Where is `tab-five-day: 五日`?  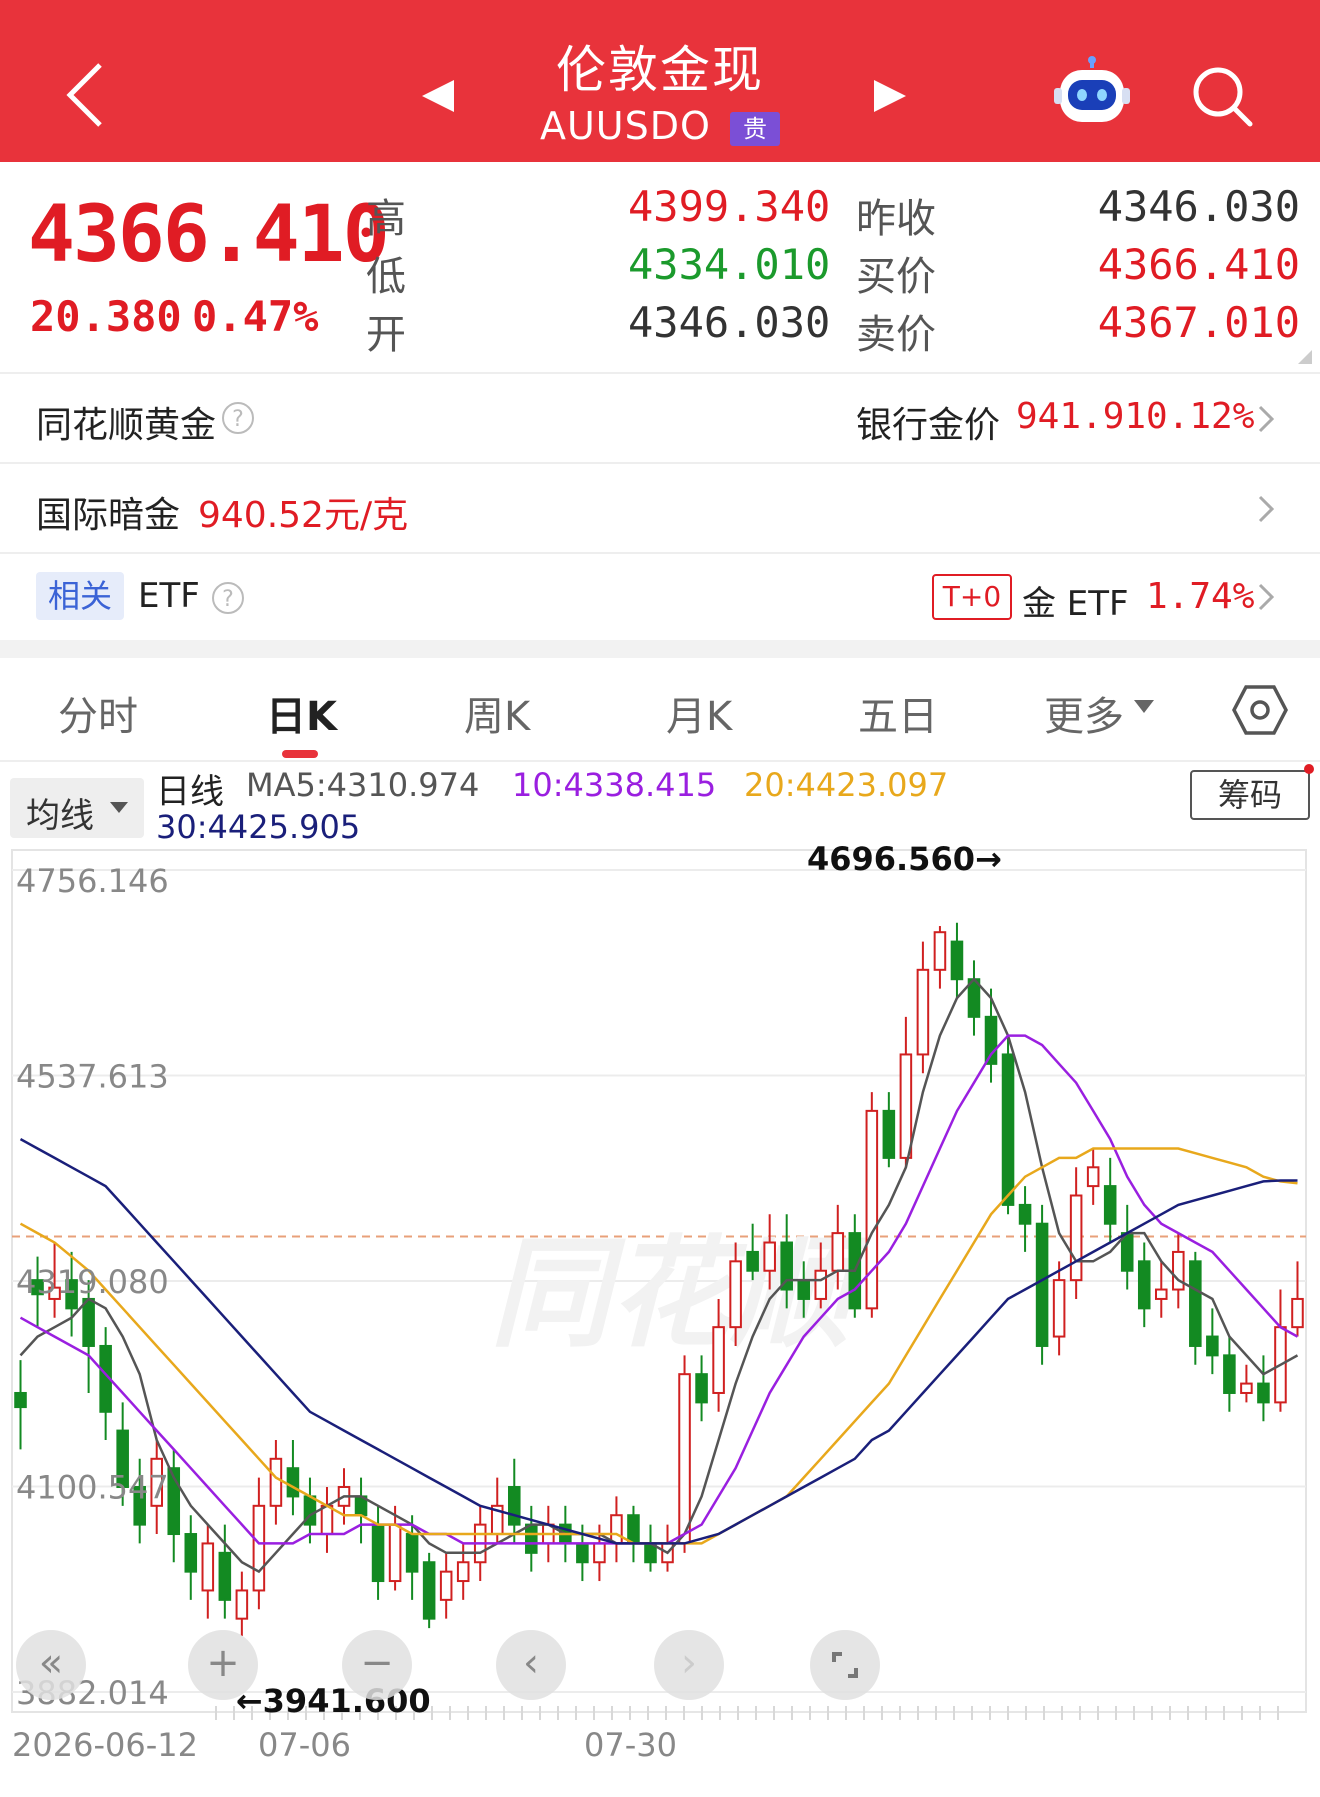 tab-five-day: 五日 is located at coordinates (898, 713).